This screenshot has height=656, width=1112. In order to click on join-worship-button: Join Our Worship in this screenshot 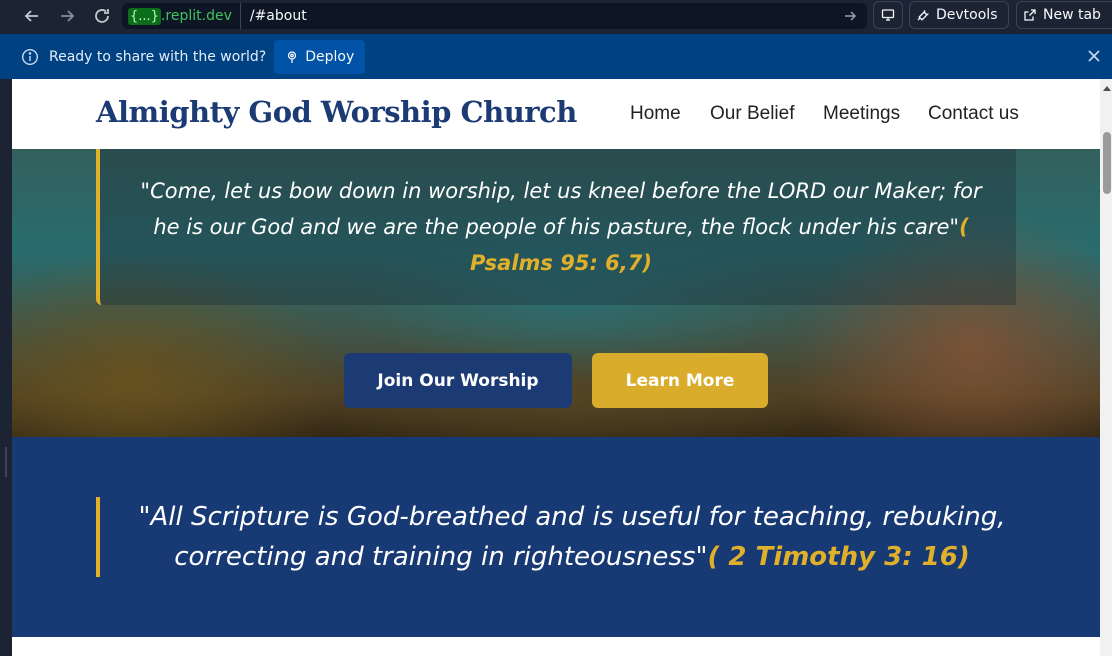, I will do `click(458, 380)`.